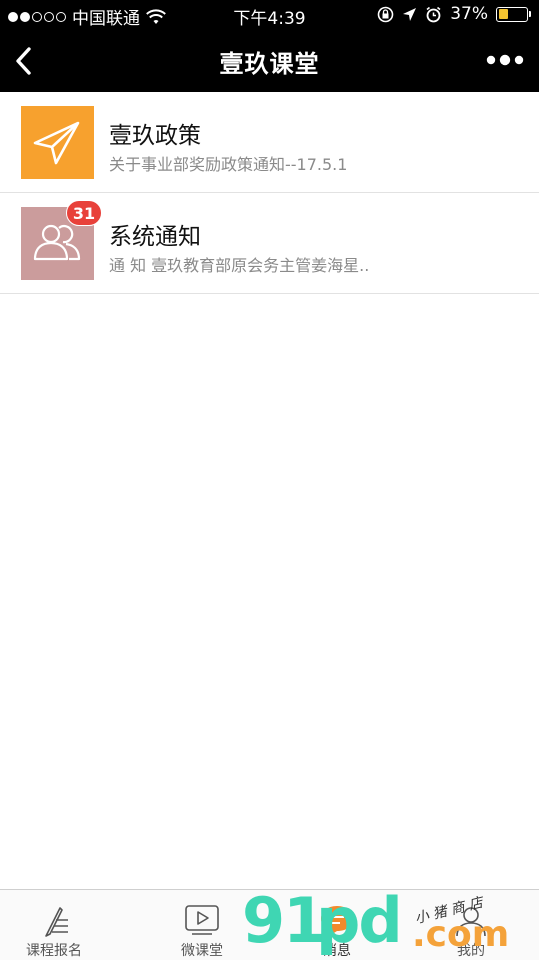 Image resolution: width=539 pixels, height=961 pixels. Describe the element at coordinates (269, 924) in the screenshot. I see `tab-bar: 课程报名 微课堂 消息 我的` at that location.